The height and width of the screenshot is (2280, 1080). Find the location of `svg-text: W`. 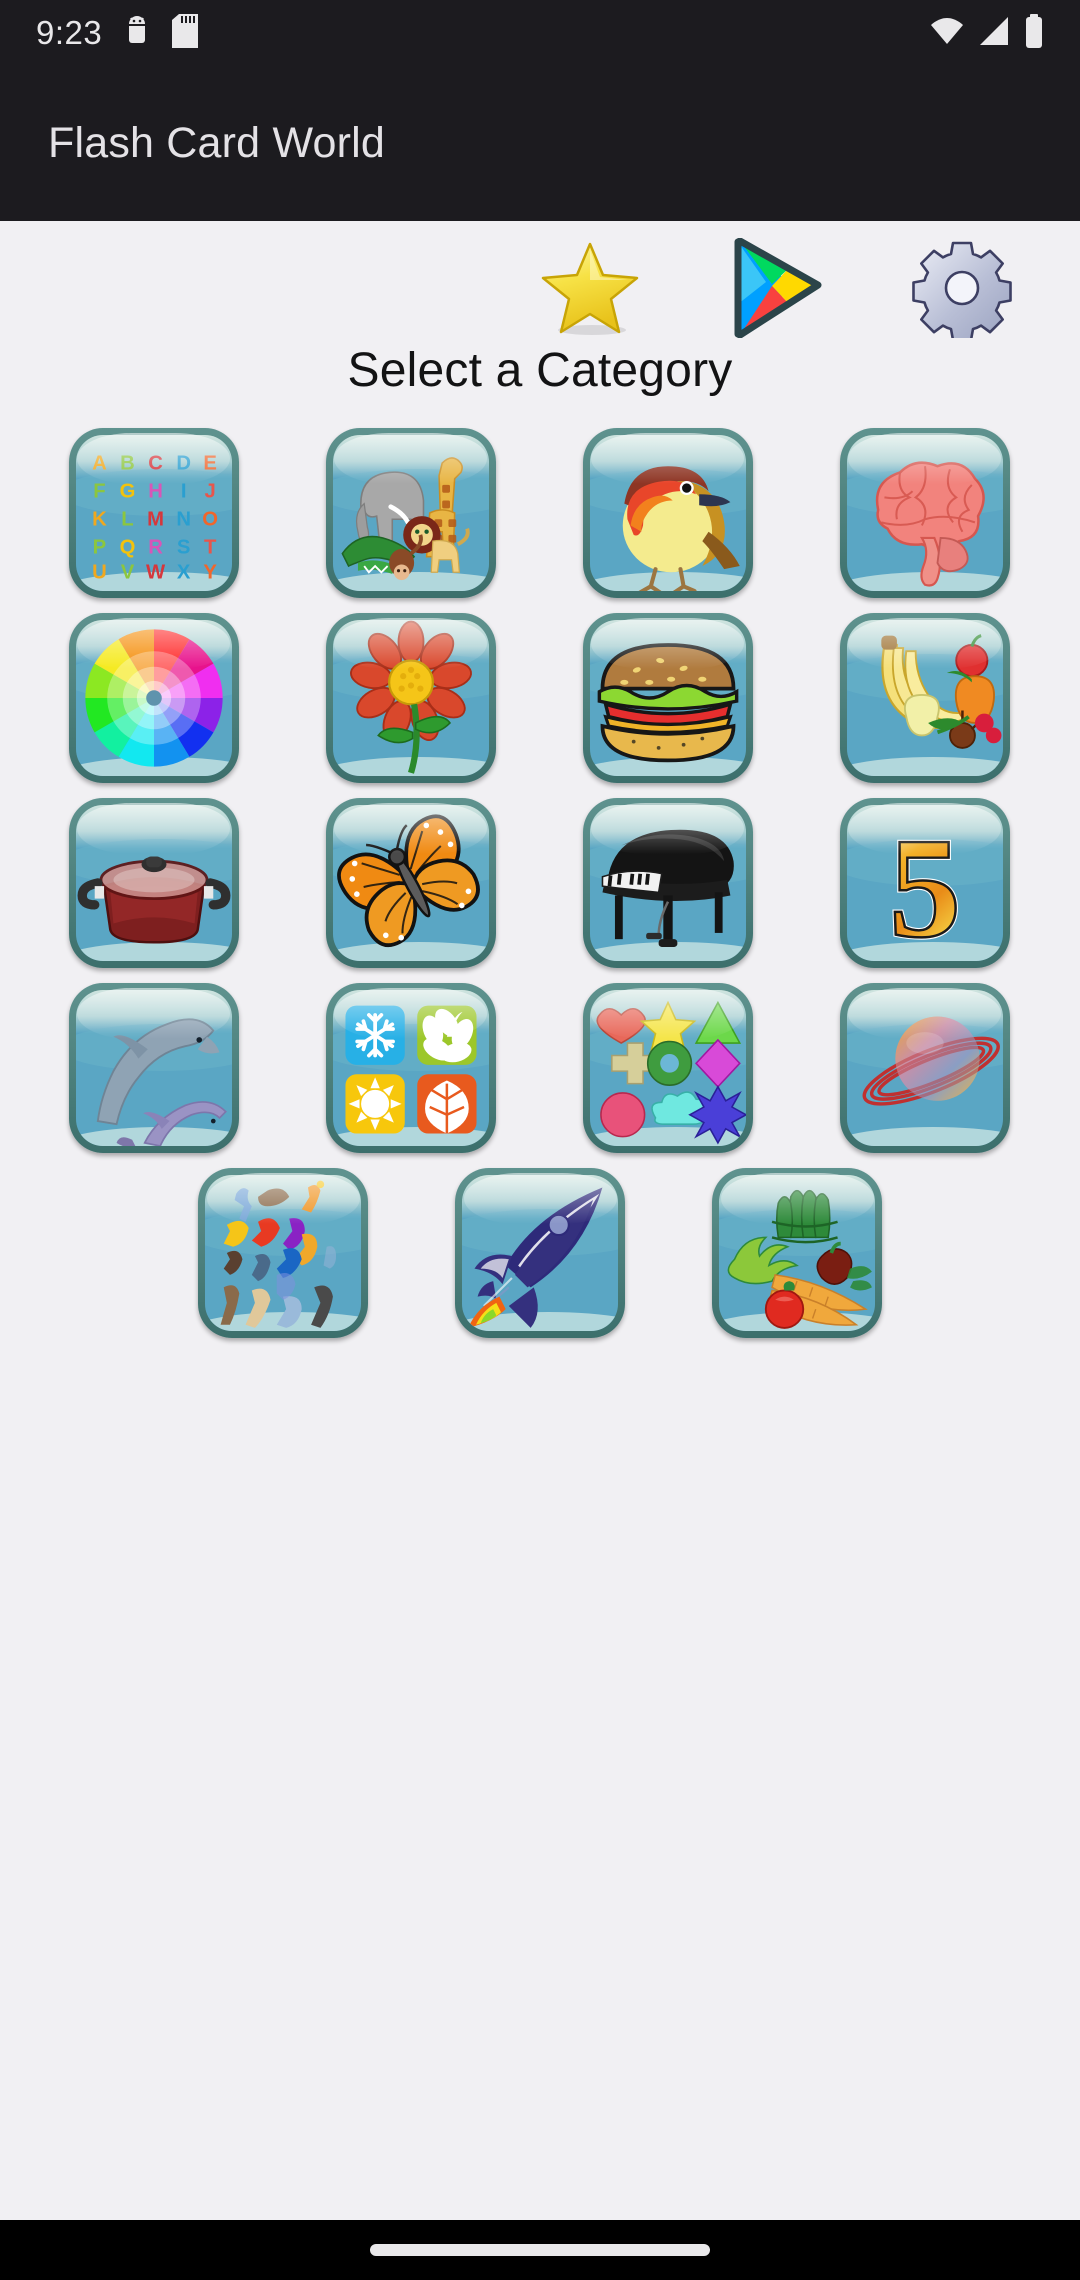

svg-text: W is located at coordinates (155, 573).